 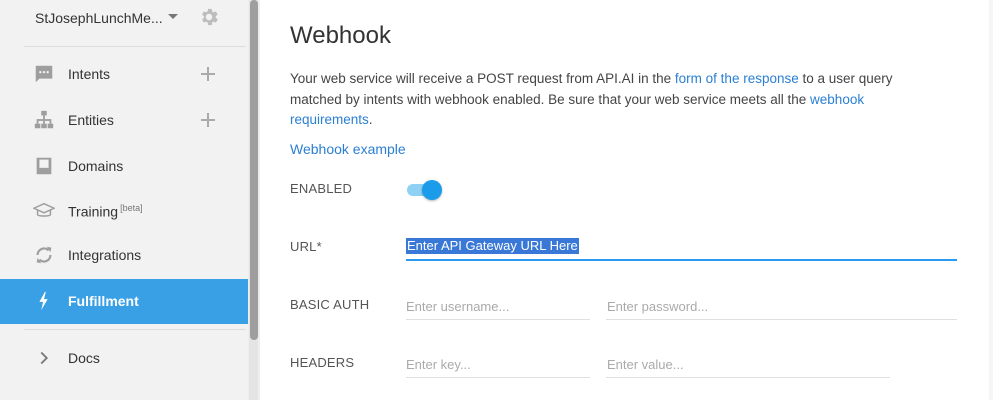 I want to click on enabled-label: ENABLED, so click(x=321, y=188).